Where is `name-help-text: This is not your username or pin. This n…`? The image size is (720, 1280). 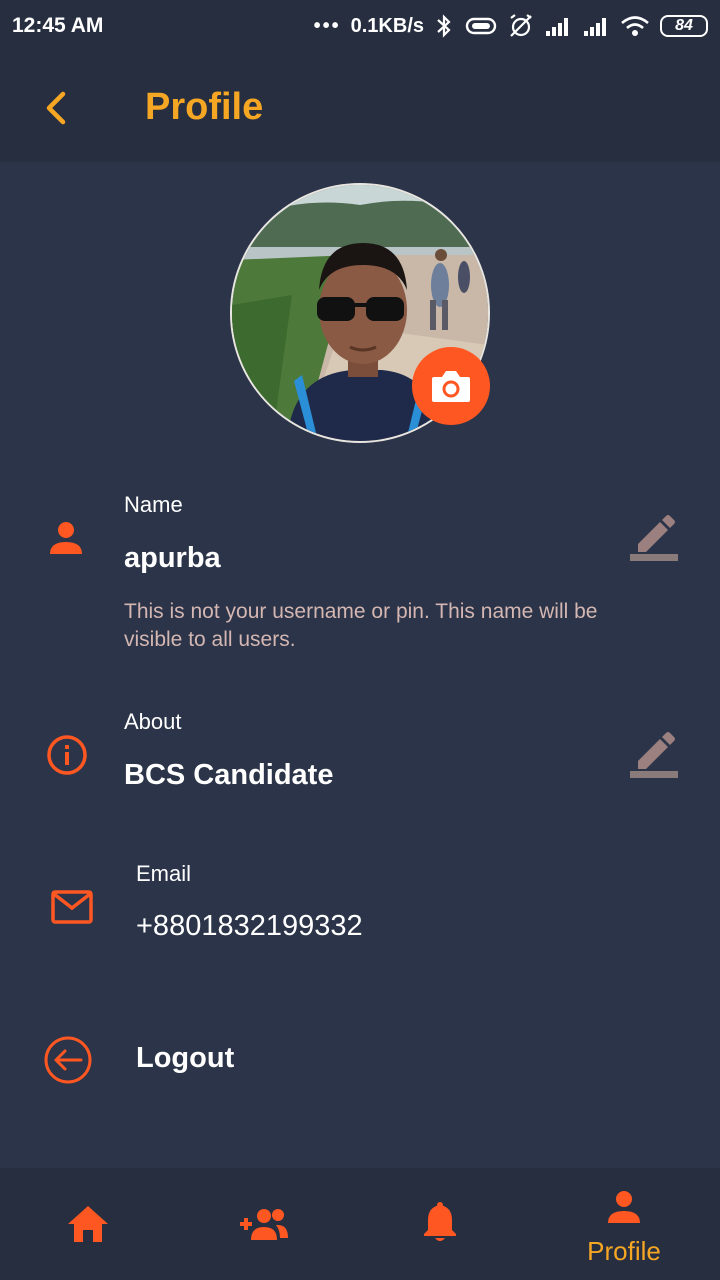
name-help-text: This is not your username or pin. This n… is located at coordinates (361, 625).